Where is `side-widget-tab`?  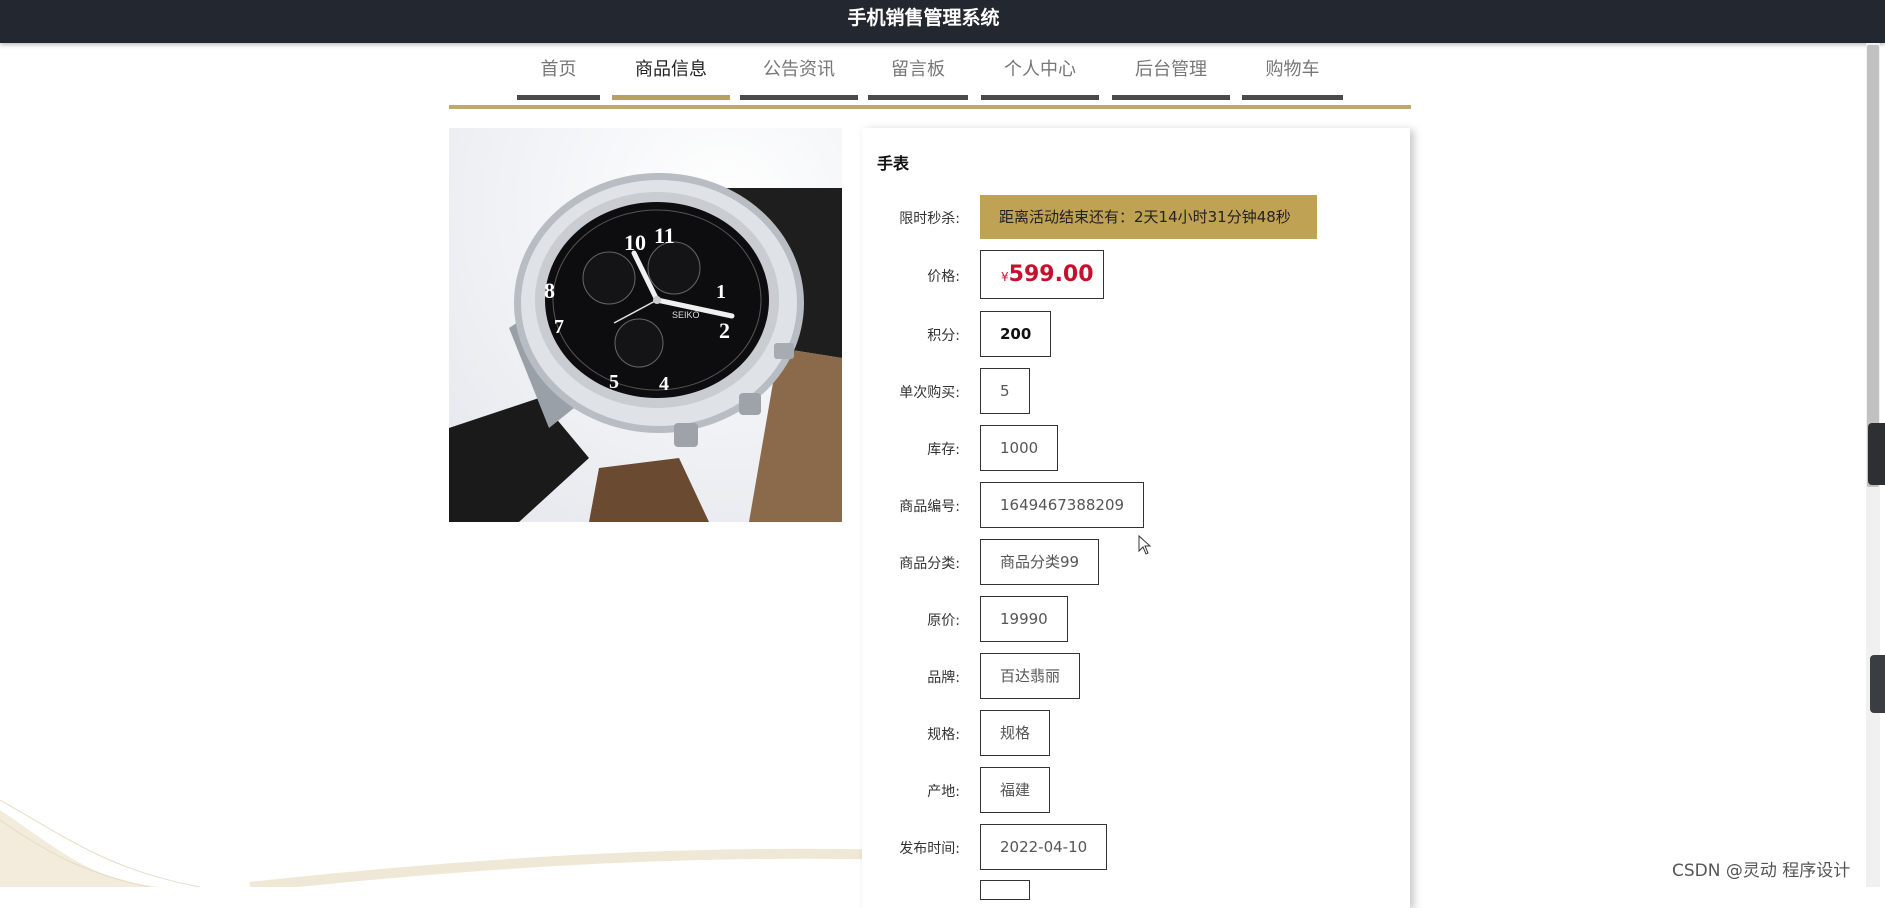
side-widget-tab is located at coordinates (1877, 684).